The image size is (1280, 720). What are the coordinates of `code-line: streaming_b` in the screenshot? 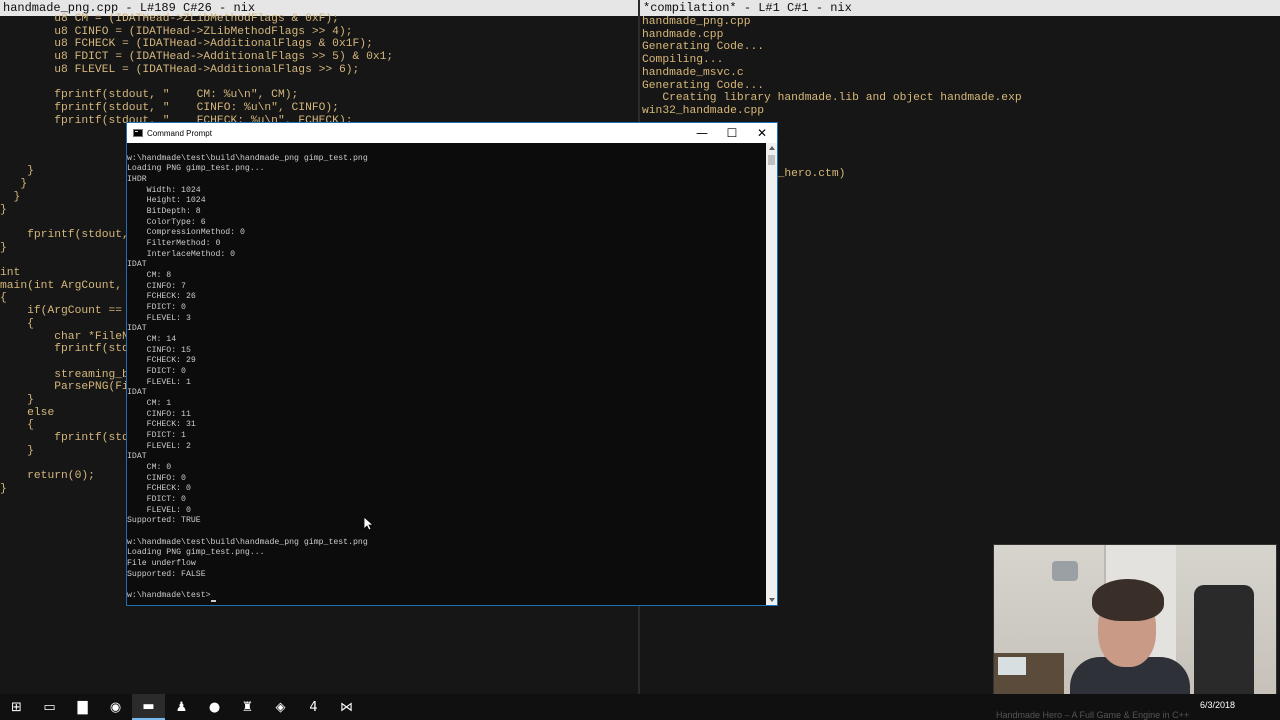 It's located at (64, 374).